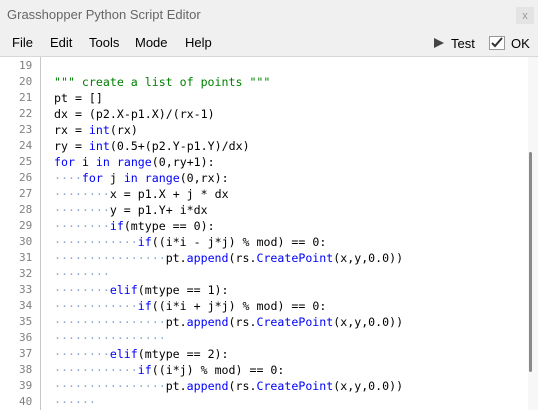 This screenshot has width=538, height=410. What do you see at coordinates (141, 290) in the screenshot?
I see `code-text: ········elif(mtype == 1):` at bounding box center [141, 290].